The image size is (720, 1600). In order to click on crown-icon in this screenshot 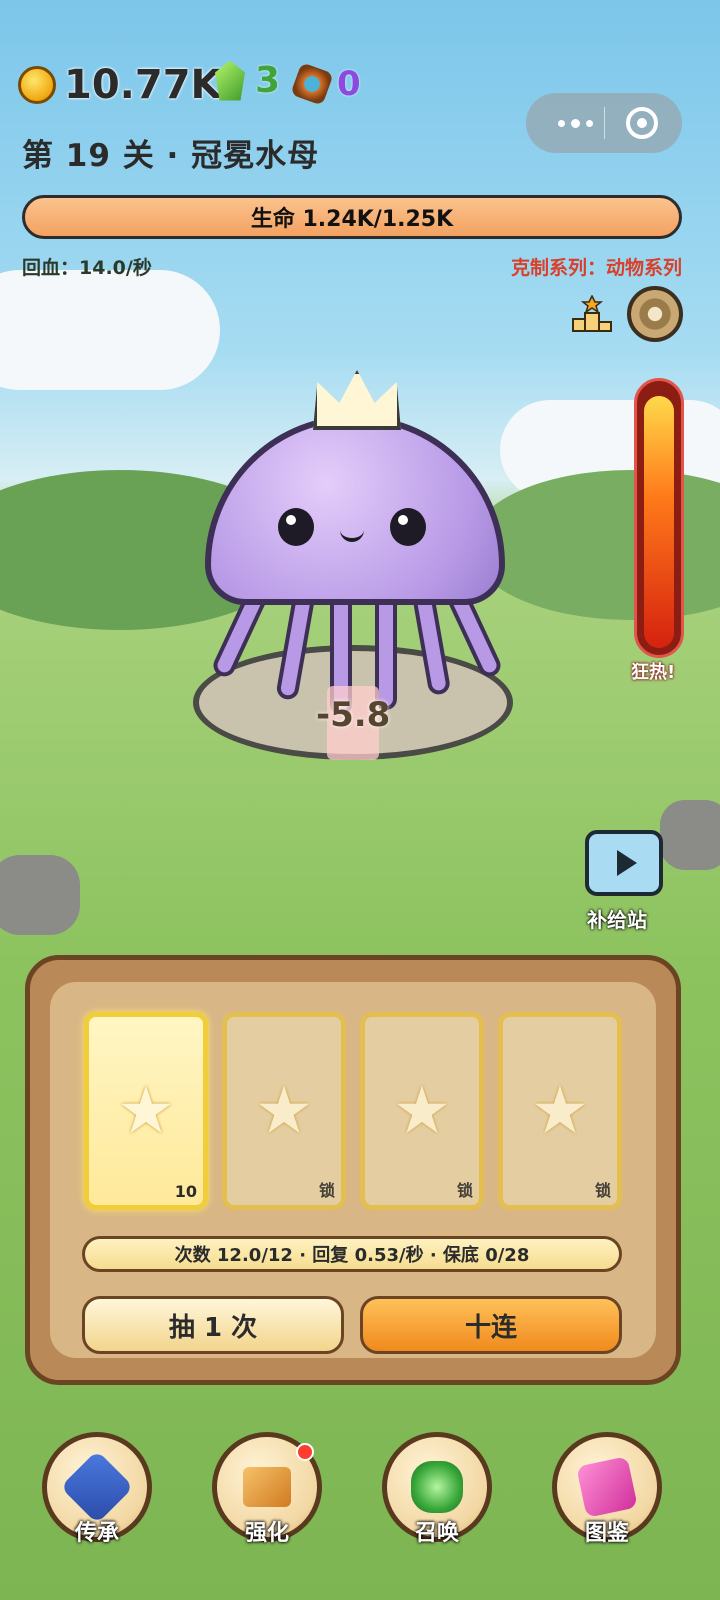, I will do `click(357, 400)`.